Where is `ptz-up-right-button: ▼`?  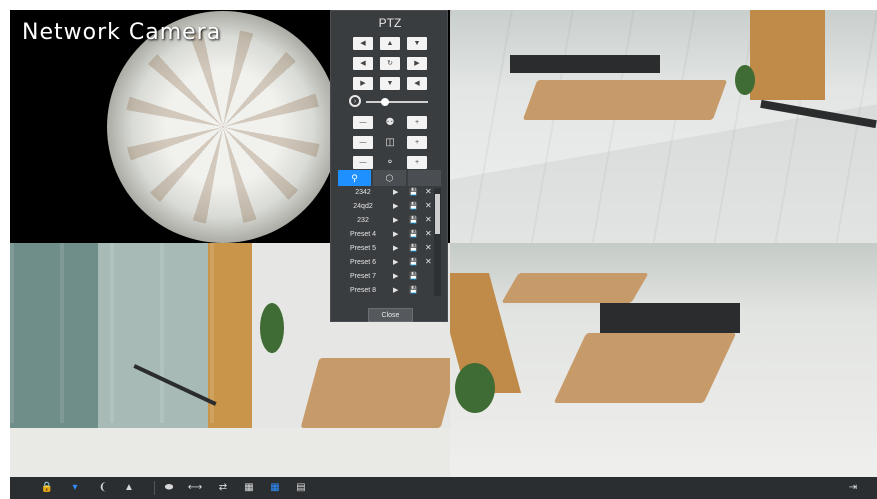 ptz-up-right-button: ▼ is located at coordinates (417, 43).